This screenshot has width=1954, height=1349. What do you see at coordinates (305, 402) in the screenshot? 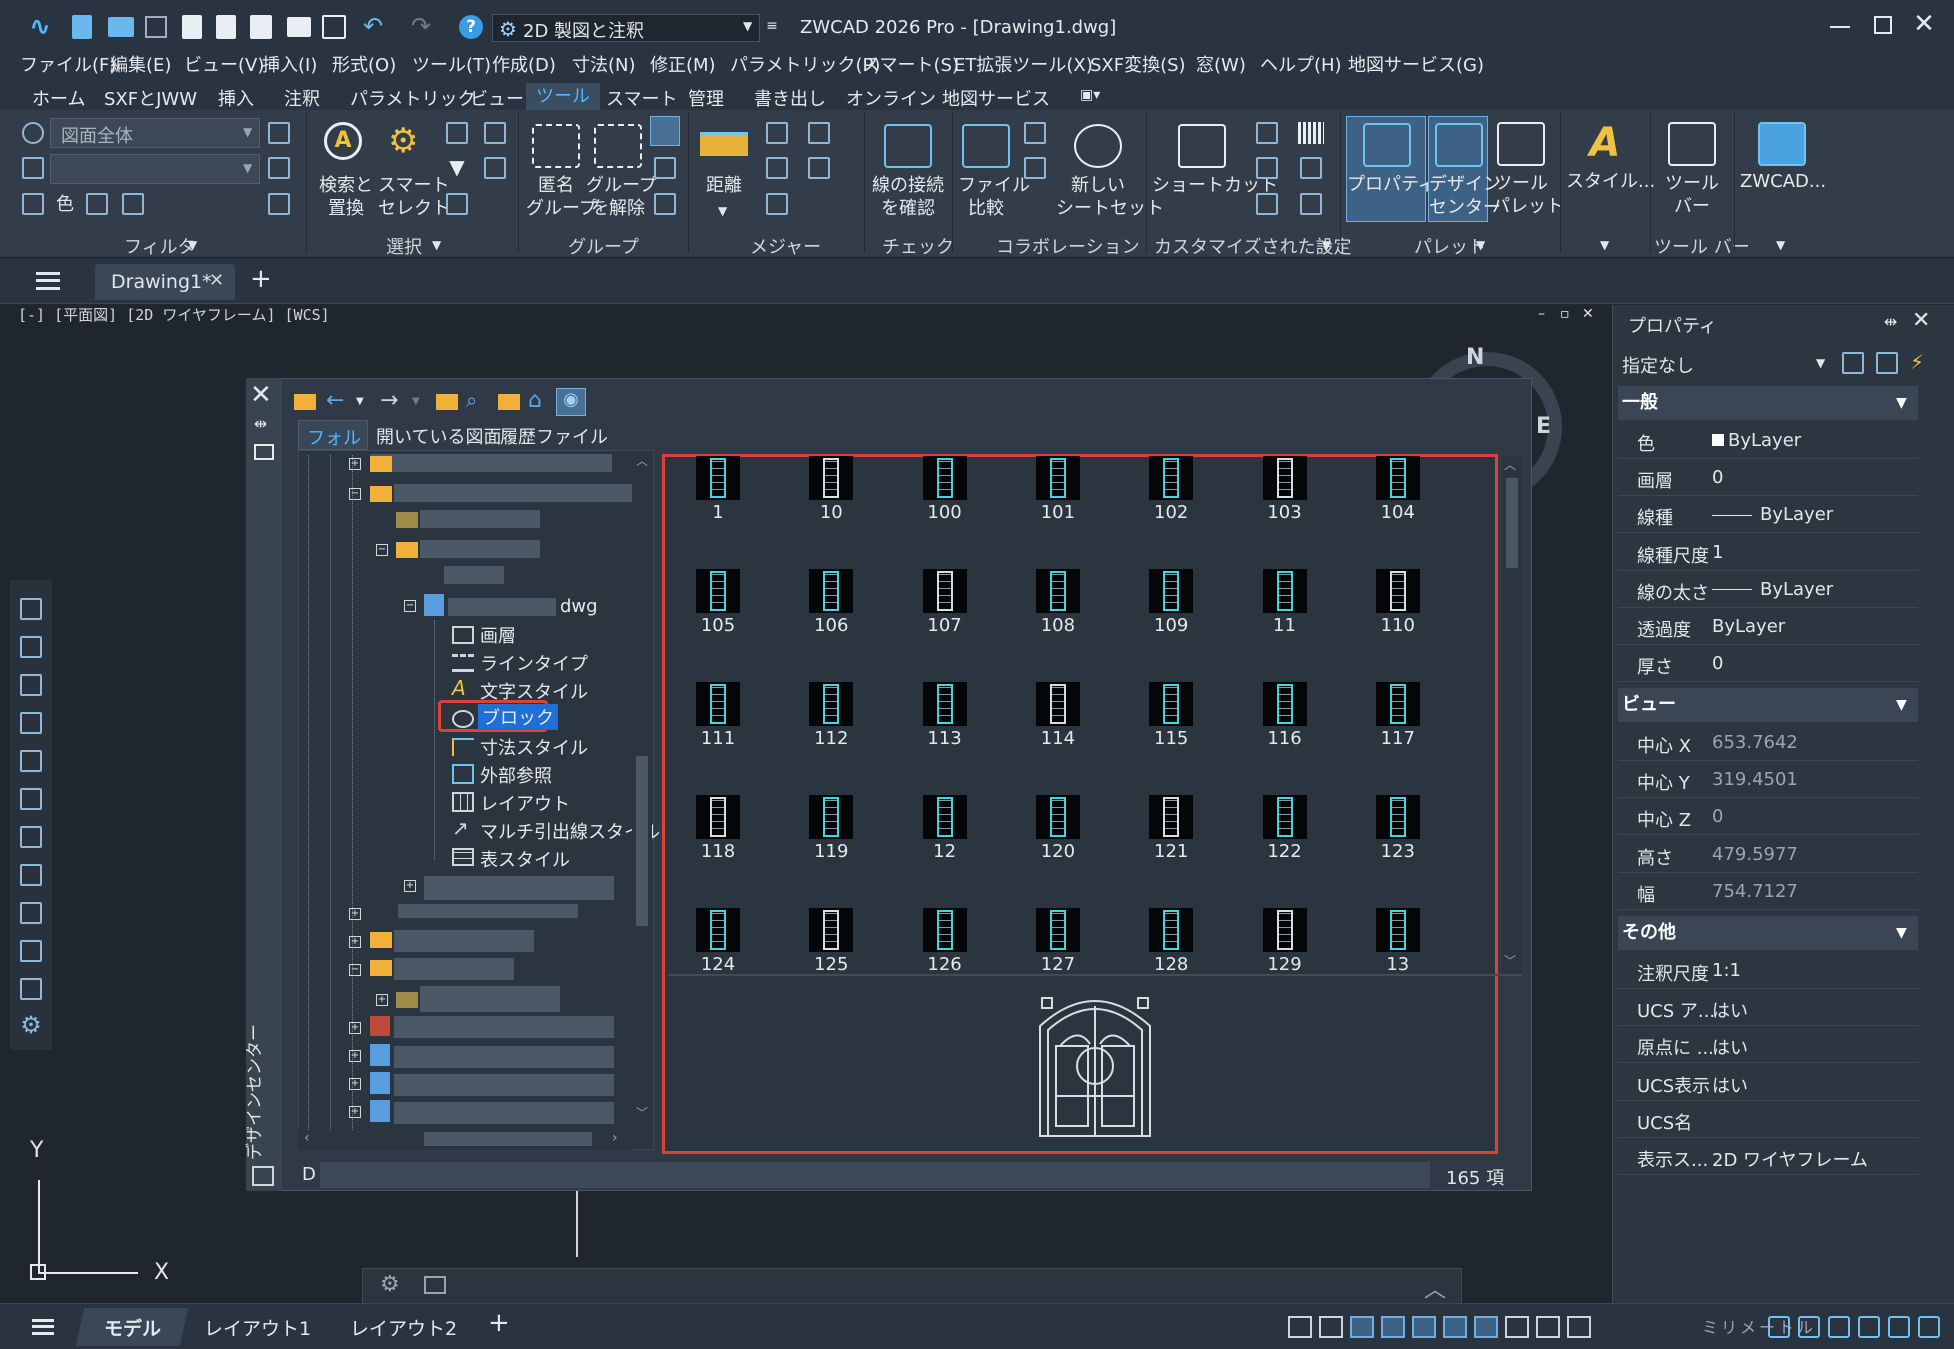
I see `dc-load-folder-icon` at bounding box center [305, 402].